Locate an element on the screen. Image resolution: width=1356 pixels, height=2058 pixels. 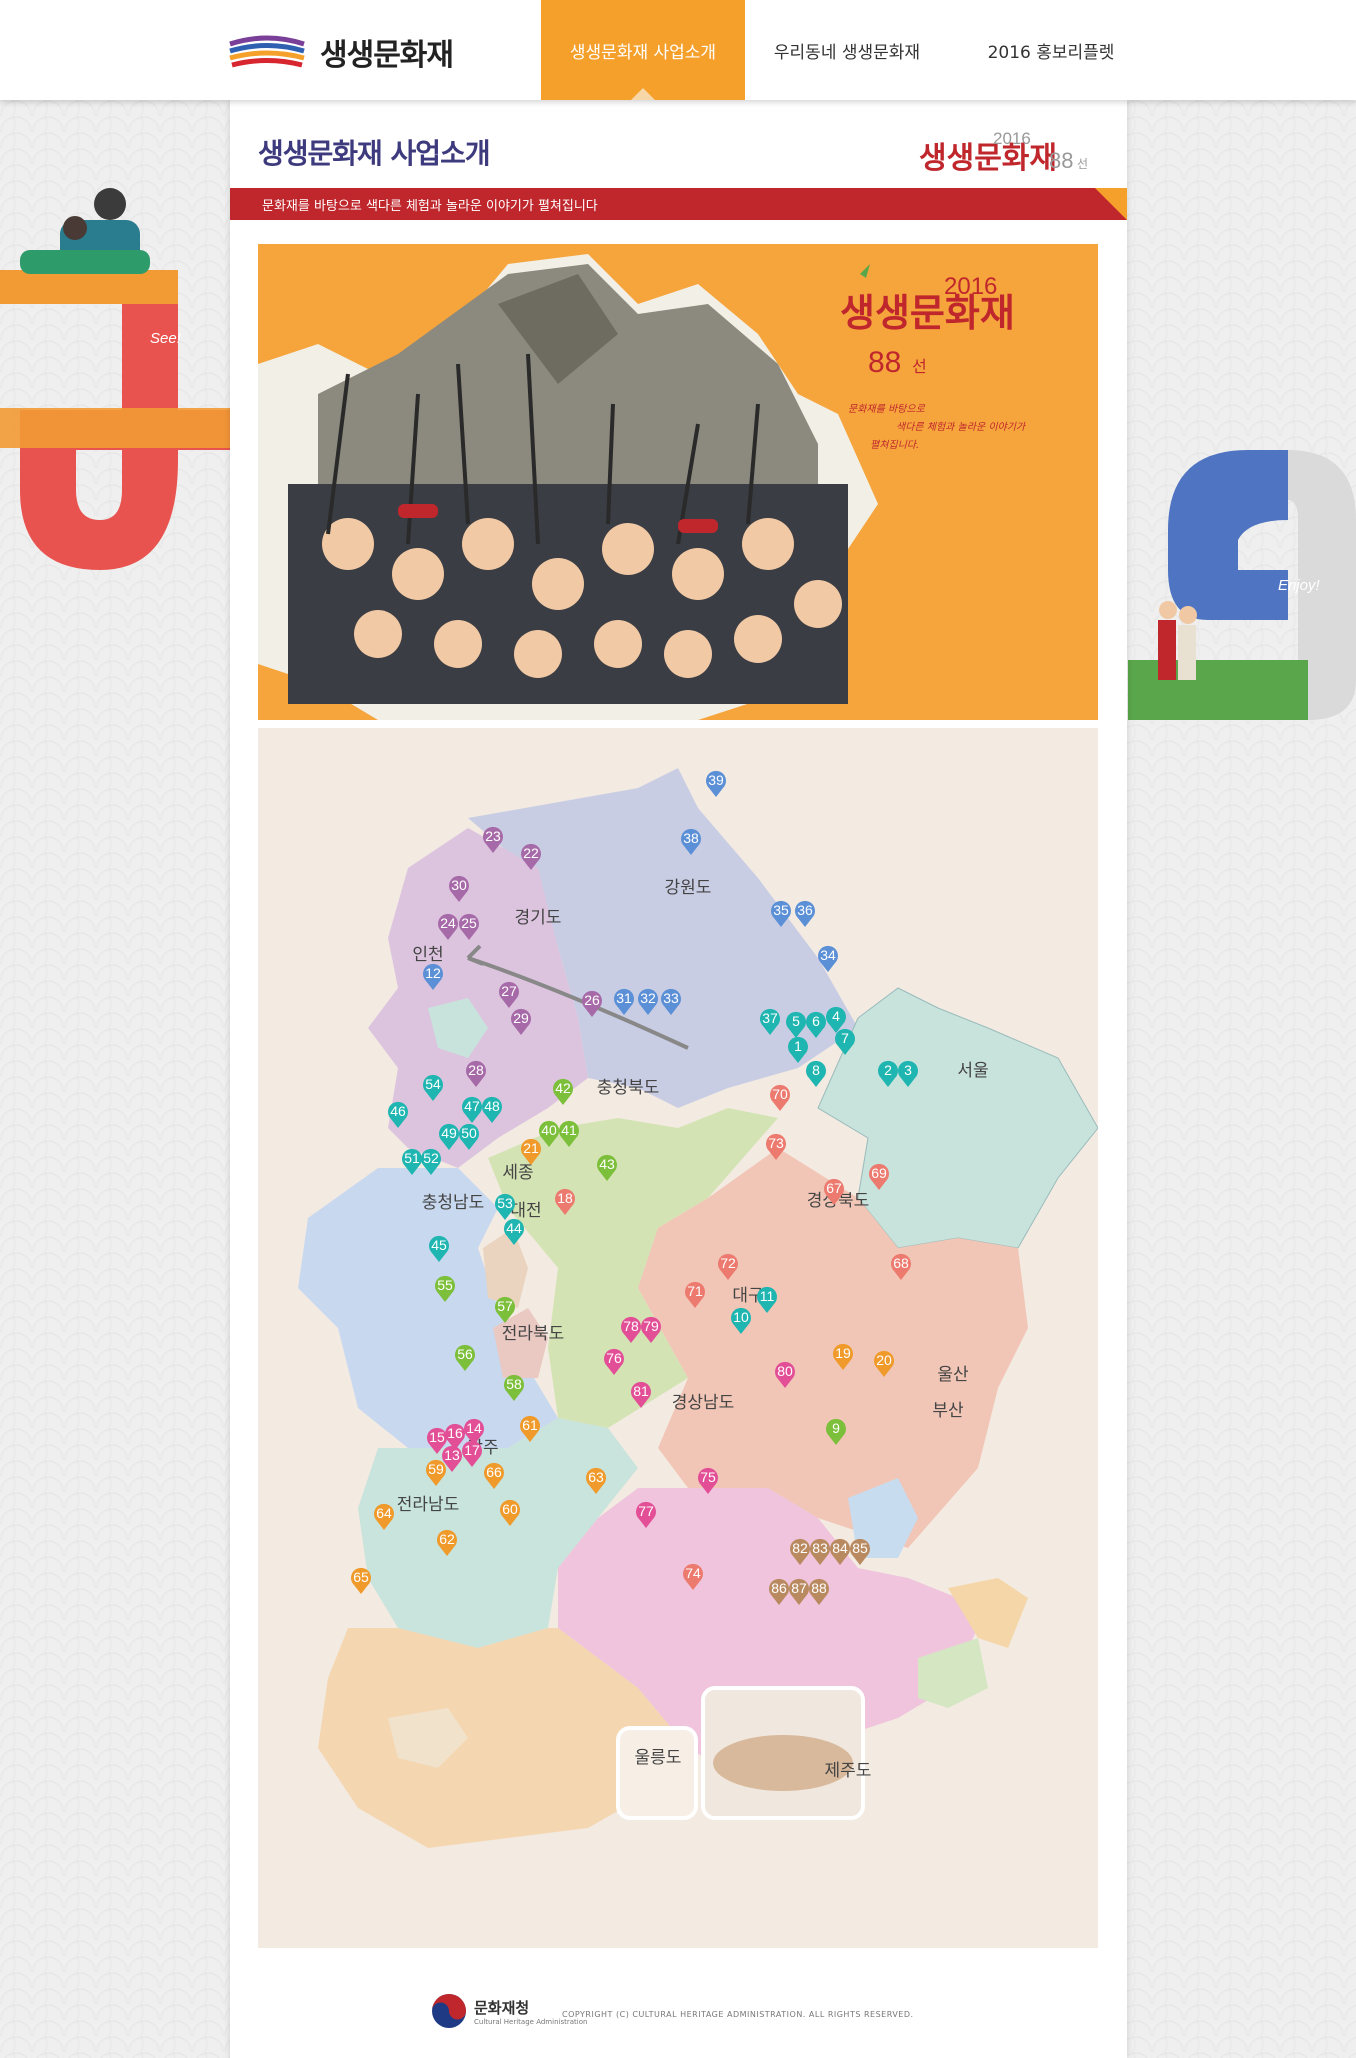
right-ribbon-decoration: Enjoy! is located at coordinates (1242, 585).